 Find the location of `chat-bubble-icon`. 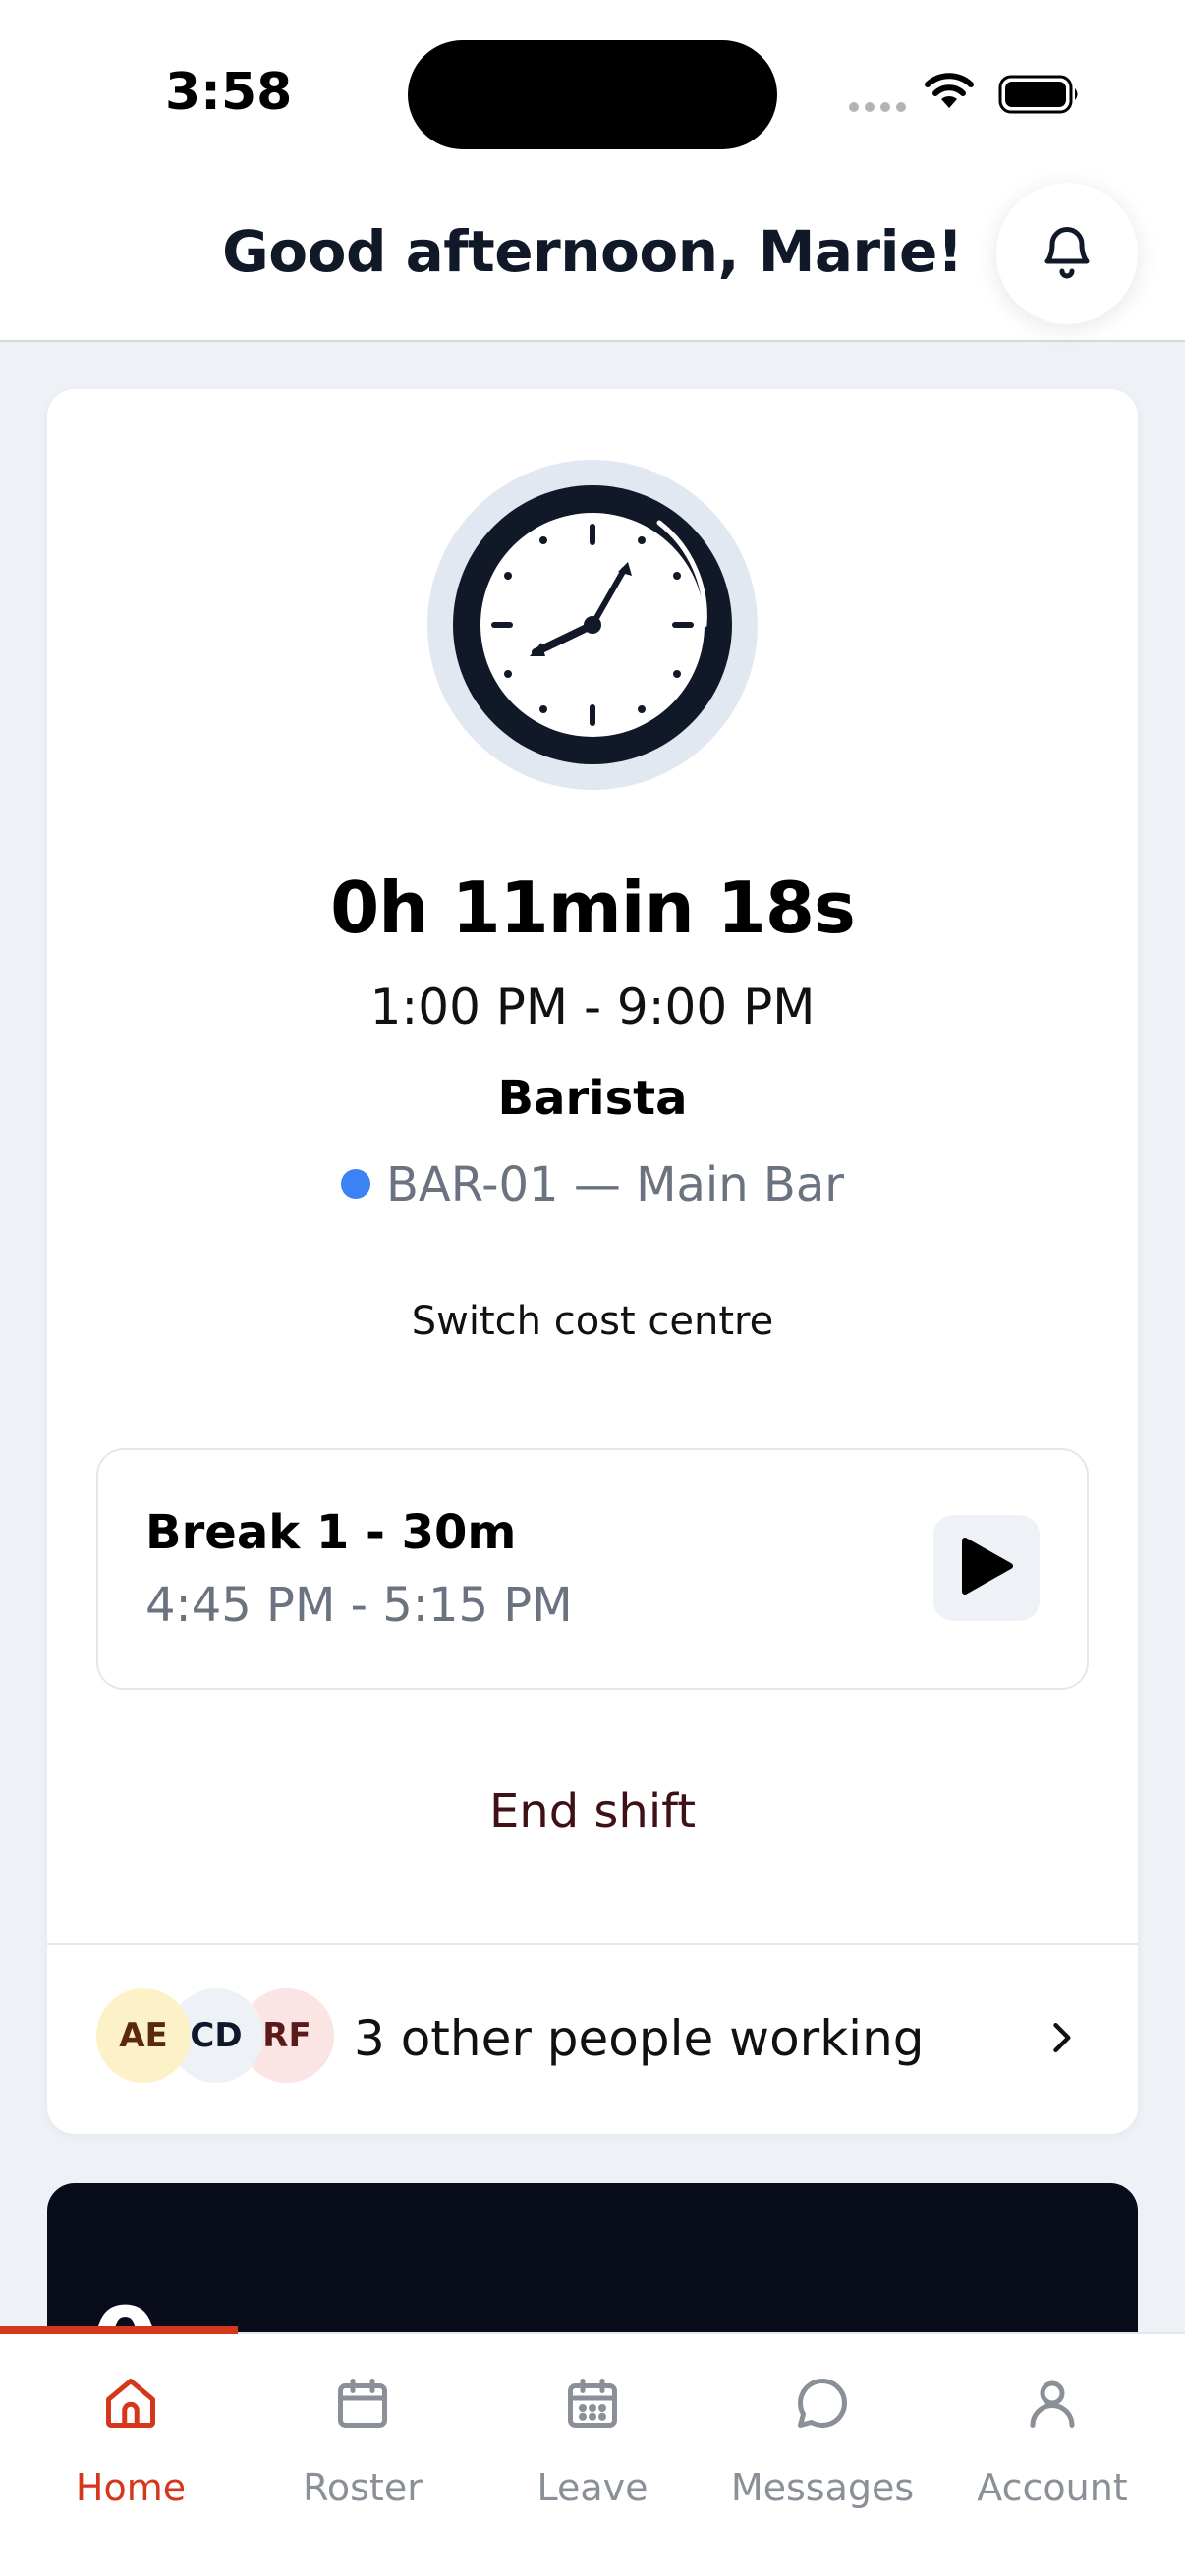

chat-bubble-icon is located at coordinates (822, 2403).